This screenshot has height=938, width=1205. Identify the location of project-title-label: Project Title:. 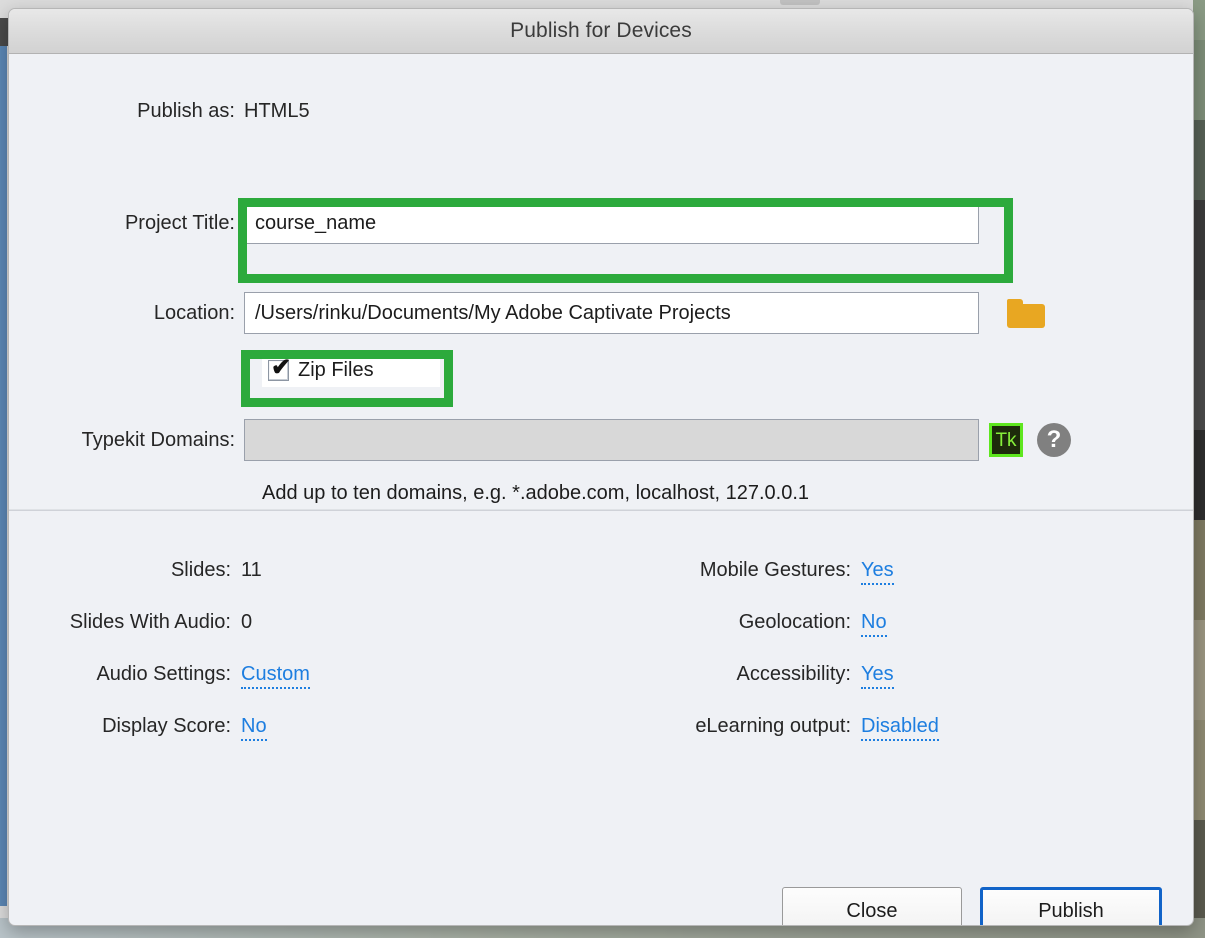
(179, 222).